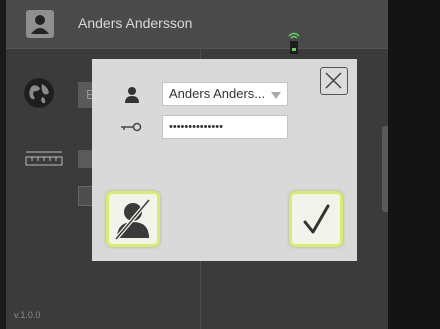  I want to click on user-slash-icon, so click(132, 219).